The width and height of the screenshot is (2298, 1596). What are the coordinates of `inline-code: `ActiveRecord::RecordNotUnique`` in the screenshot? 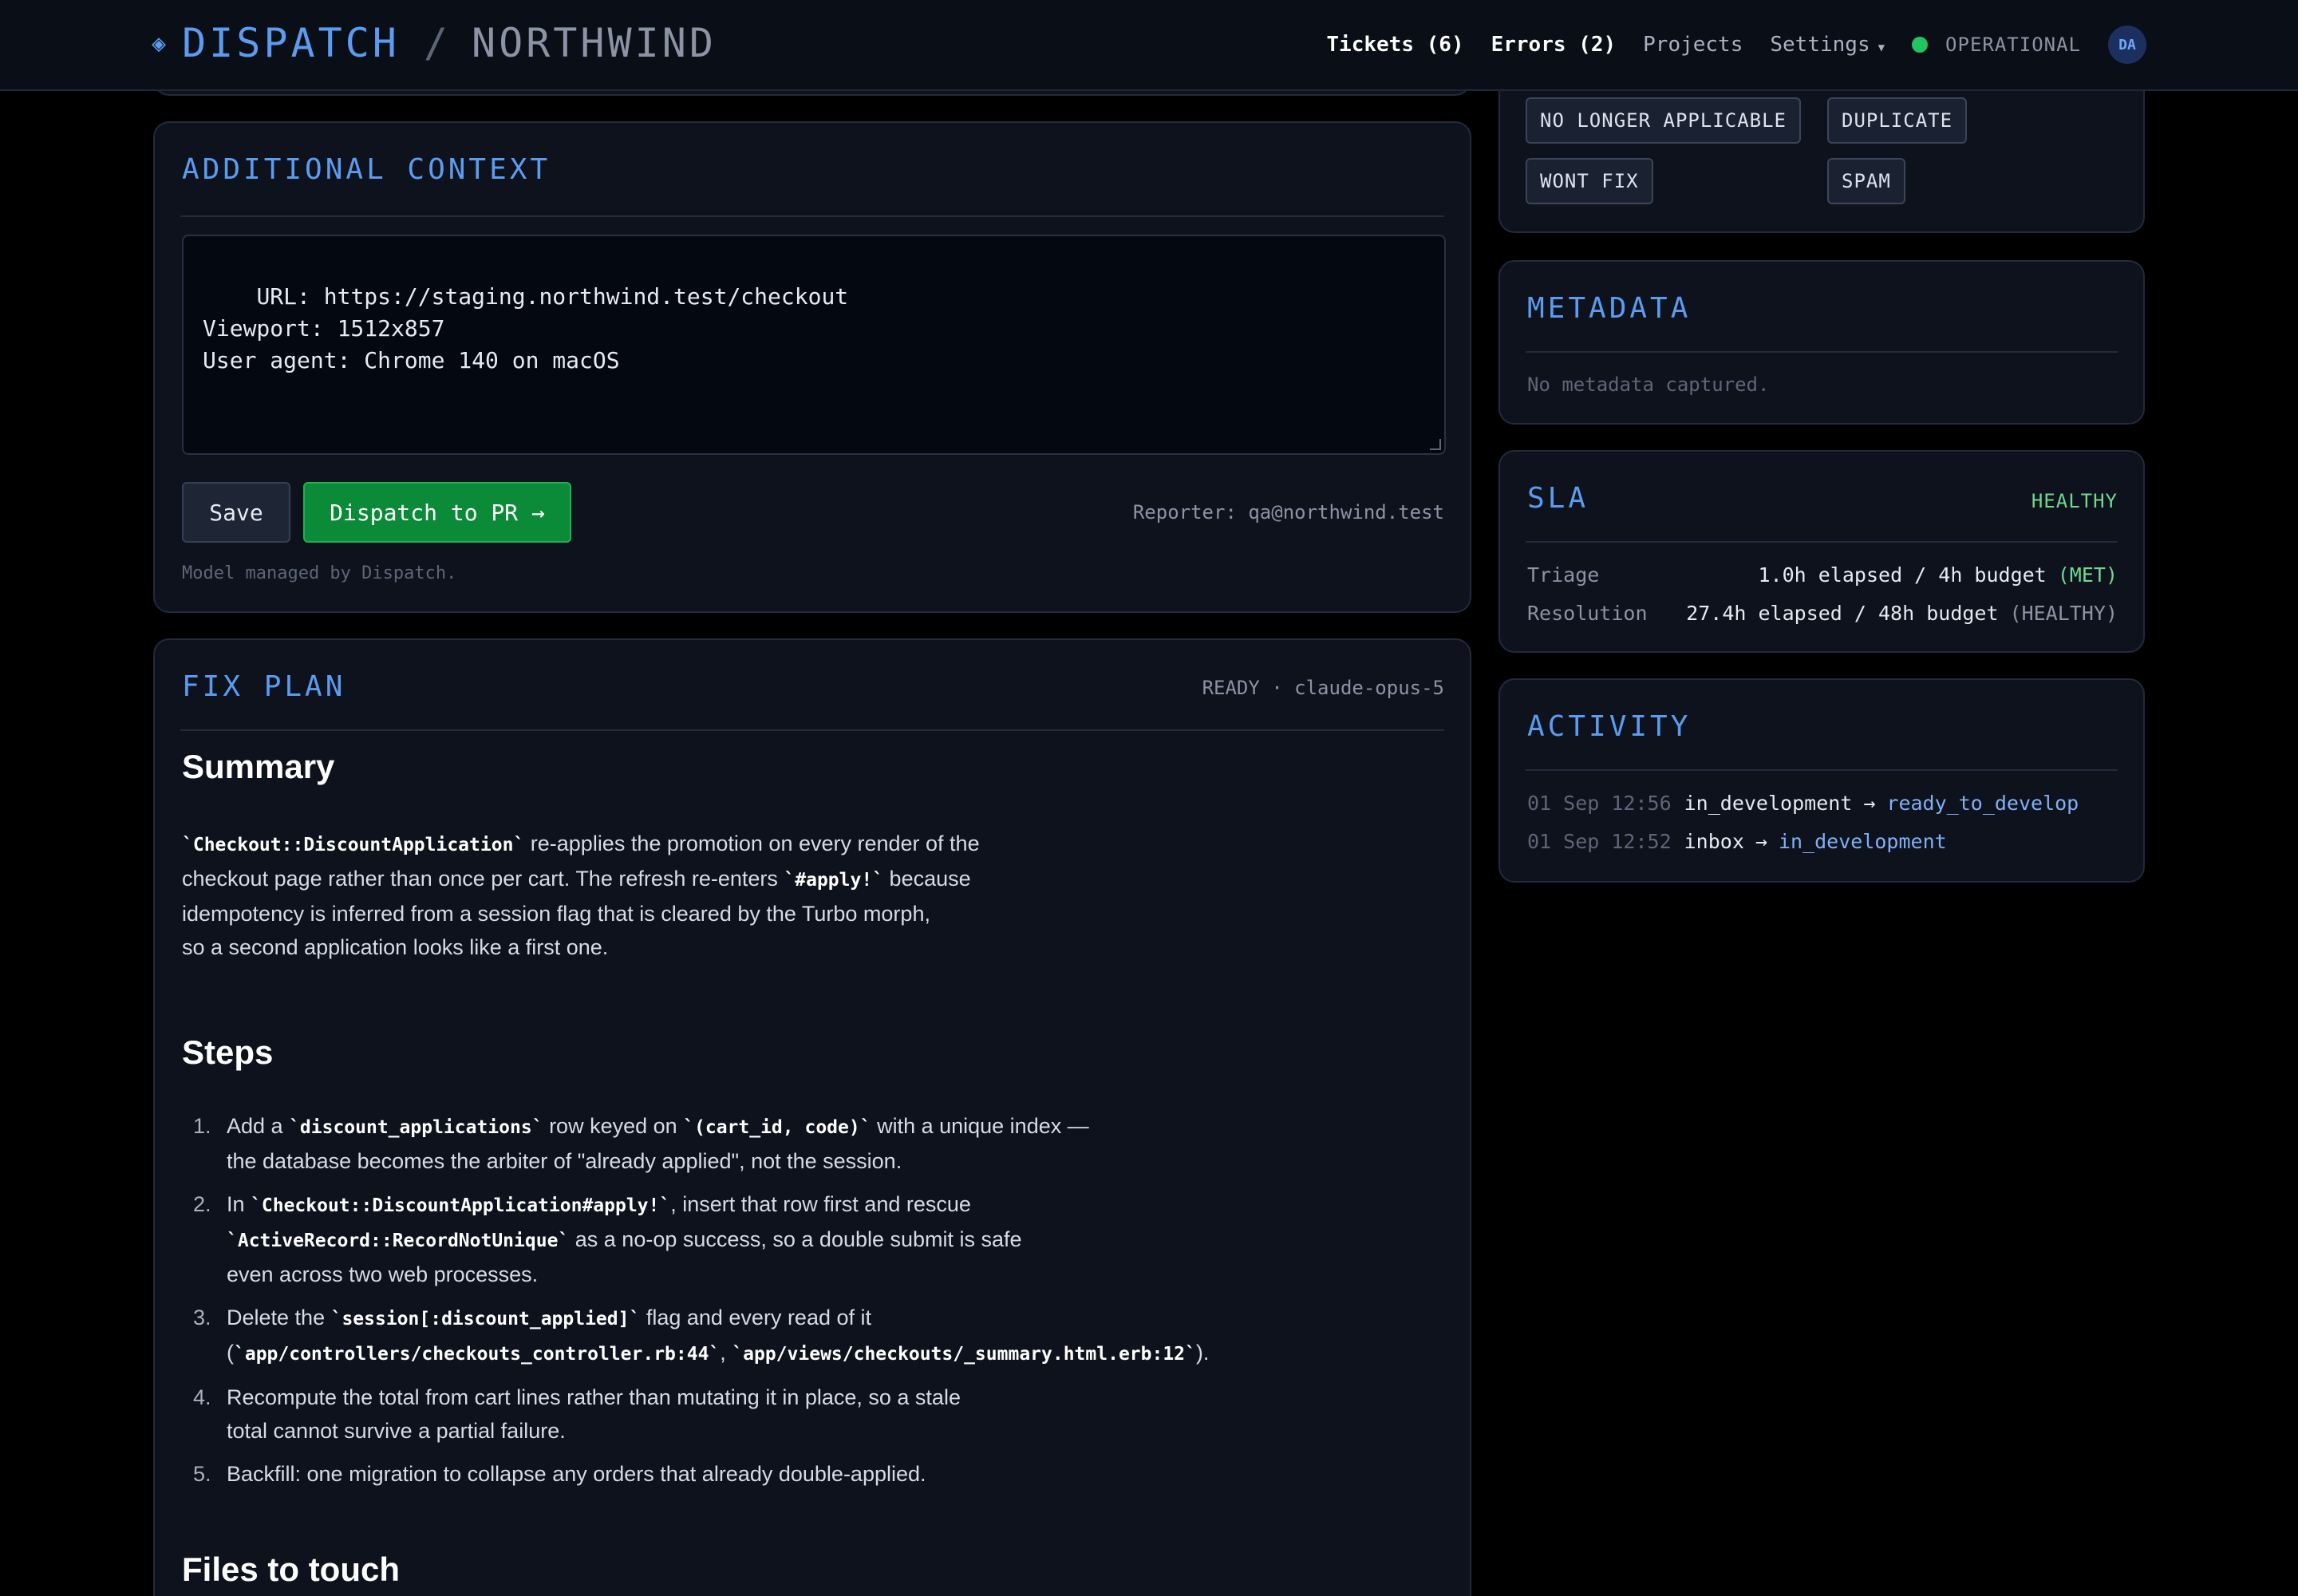 It's located at (399, 1241).